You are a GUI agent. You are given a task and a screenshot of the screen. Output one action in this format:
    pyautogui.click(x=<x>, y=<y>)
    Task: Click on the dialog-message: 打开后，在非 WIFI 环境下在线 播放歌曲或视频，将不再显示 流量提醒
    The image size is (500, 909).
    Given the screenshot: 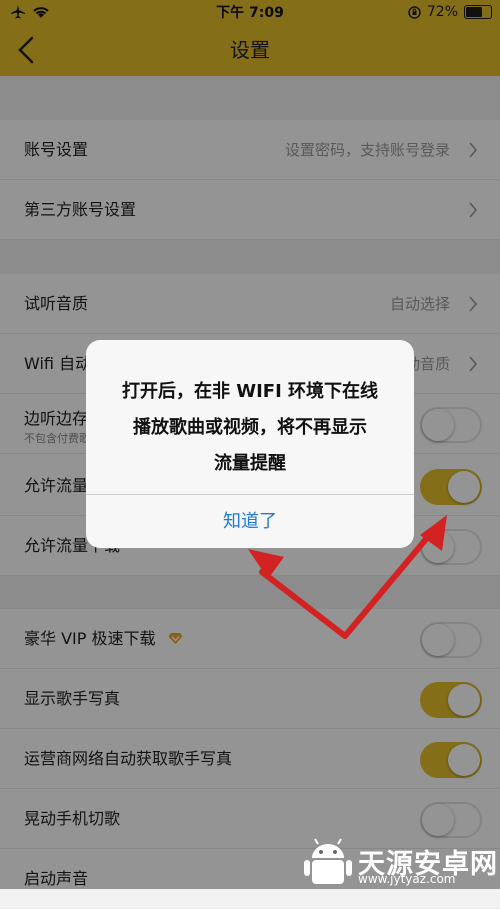 What is the action you would take?
    pyautogui.click(x=250, y=428)
    